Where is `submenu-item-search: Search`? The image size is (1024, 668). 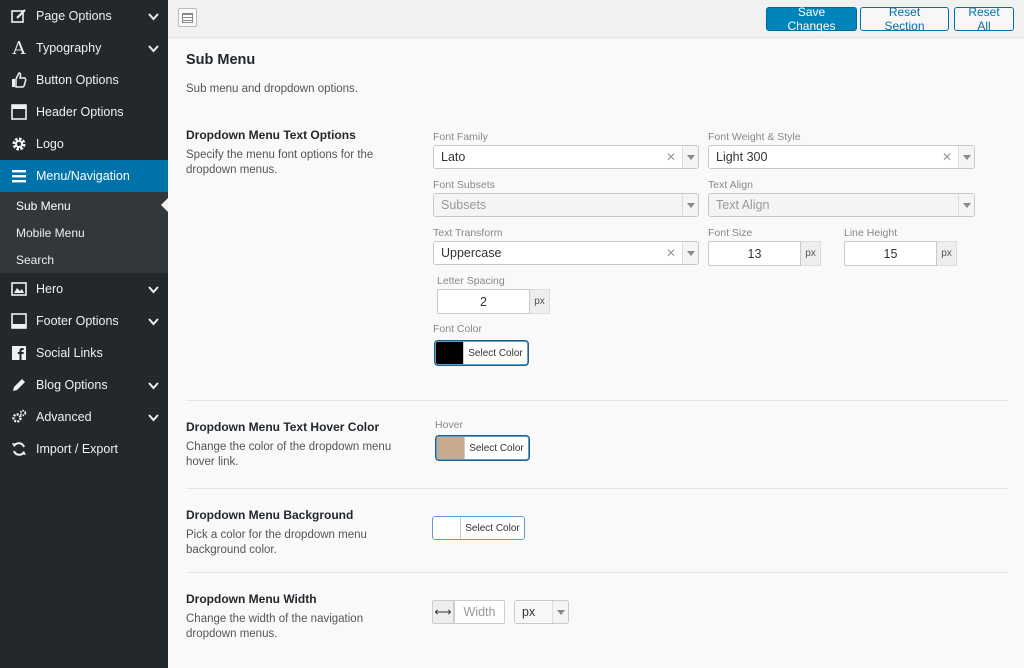 submenu-item-search: Search is located at coordinates (84, 259).